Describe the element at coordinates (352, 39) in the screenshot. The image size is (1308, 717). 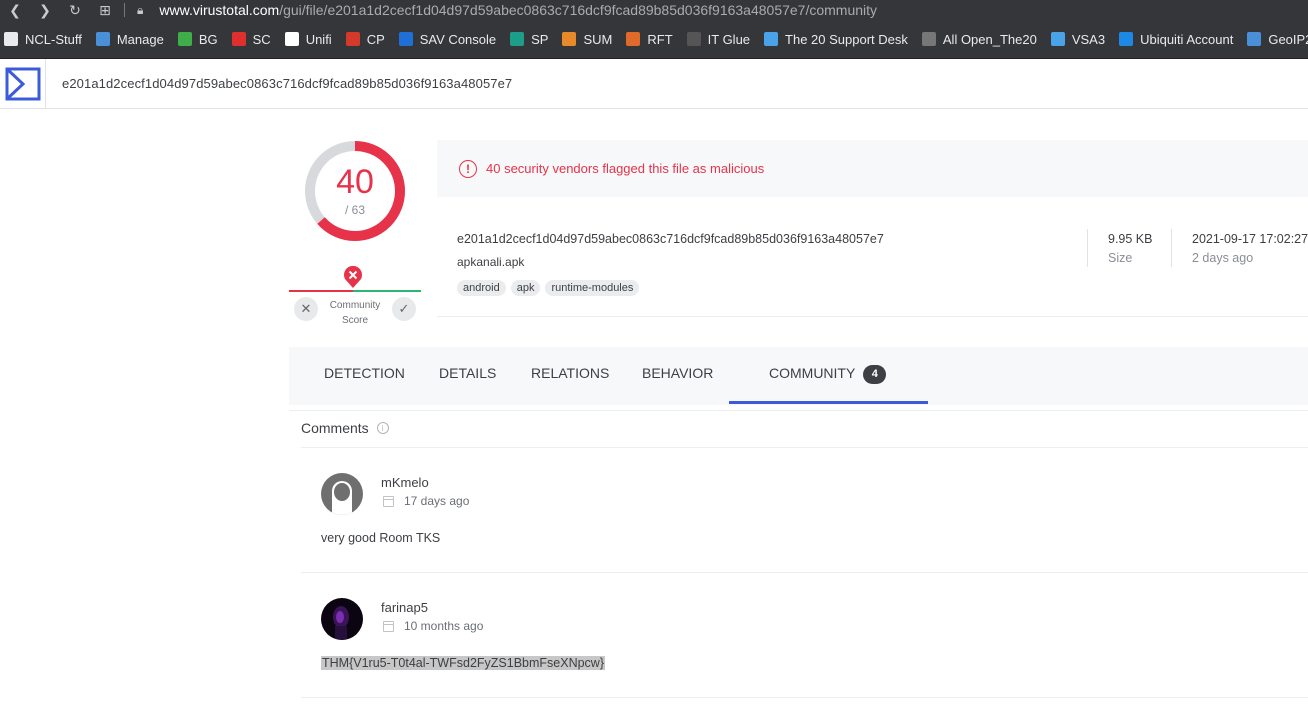
I see `cp-icon` at that location.